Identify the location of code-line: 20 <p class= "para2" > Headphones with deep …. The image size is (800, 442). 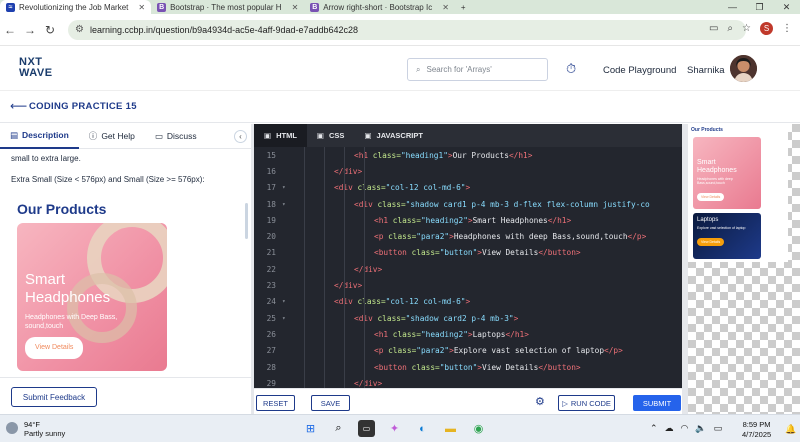
(468, 236).